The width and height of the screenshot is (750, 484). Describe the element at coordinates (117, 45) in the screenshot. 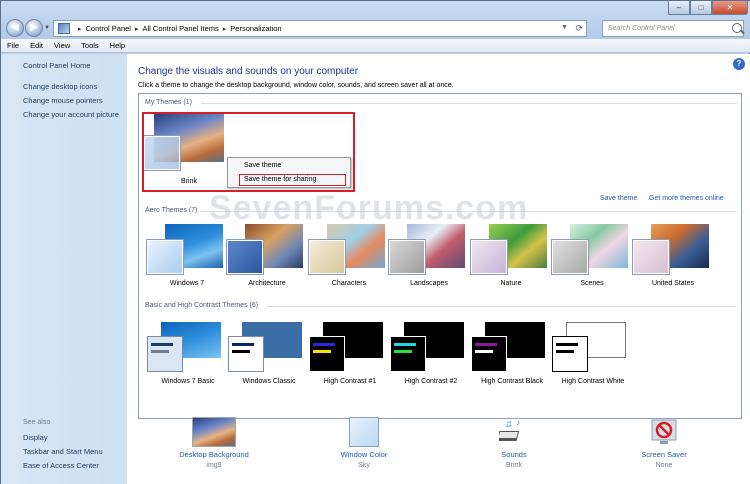

I see `menu-help: Help` at that location.